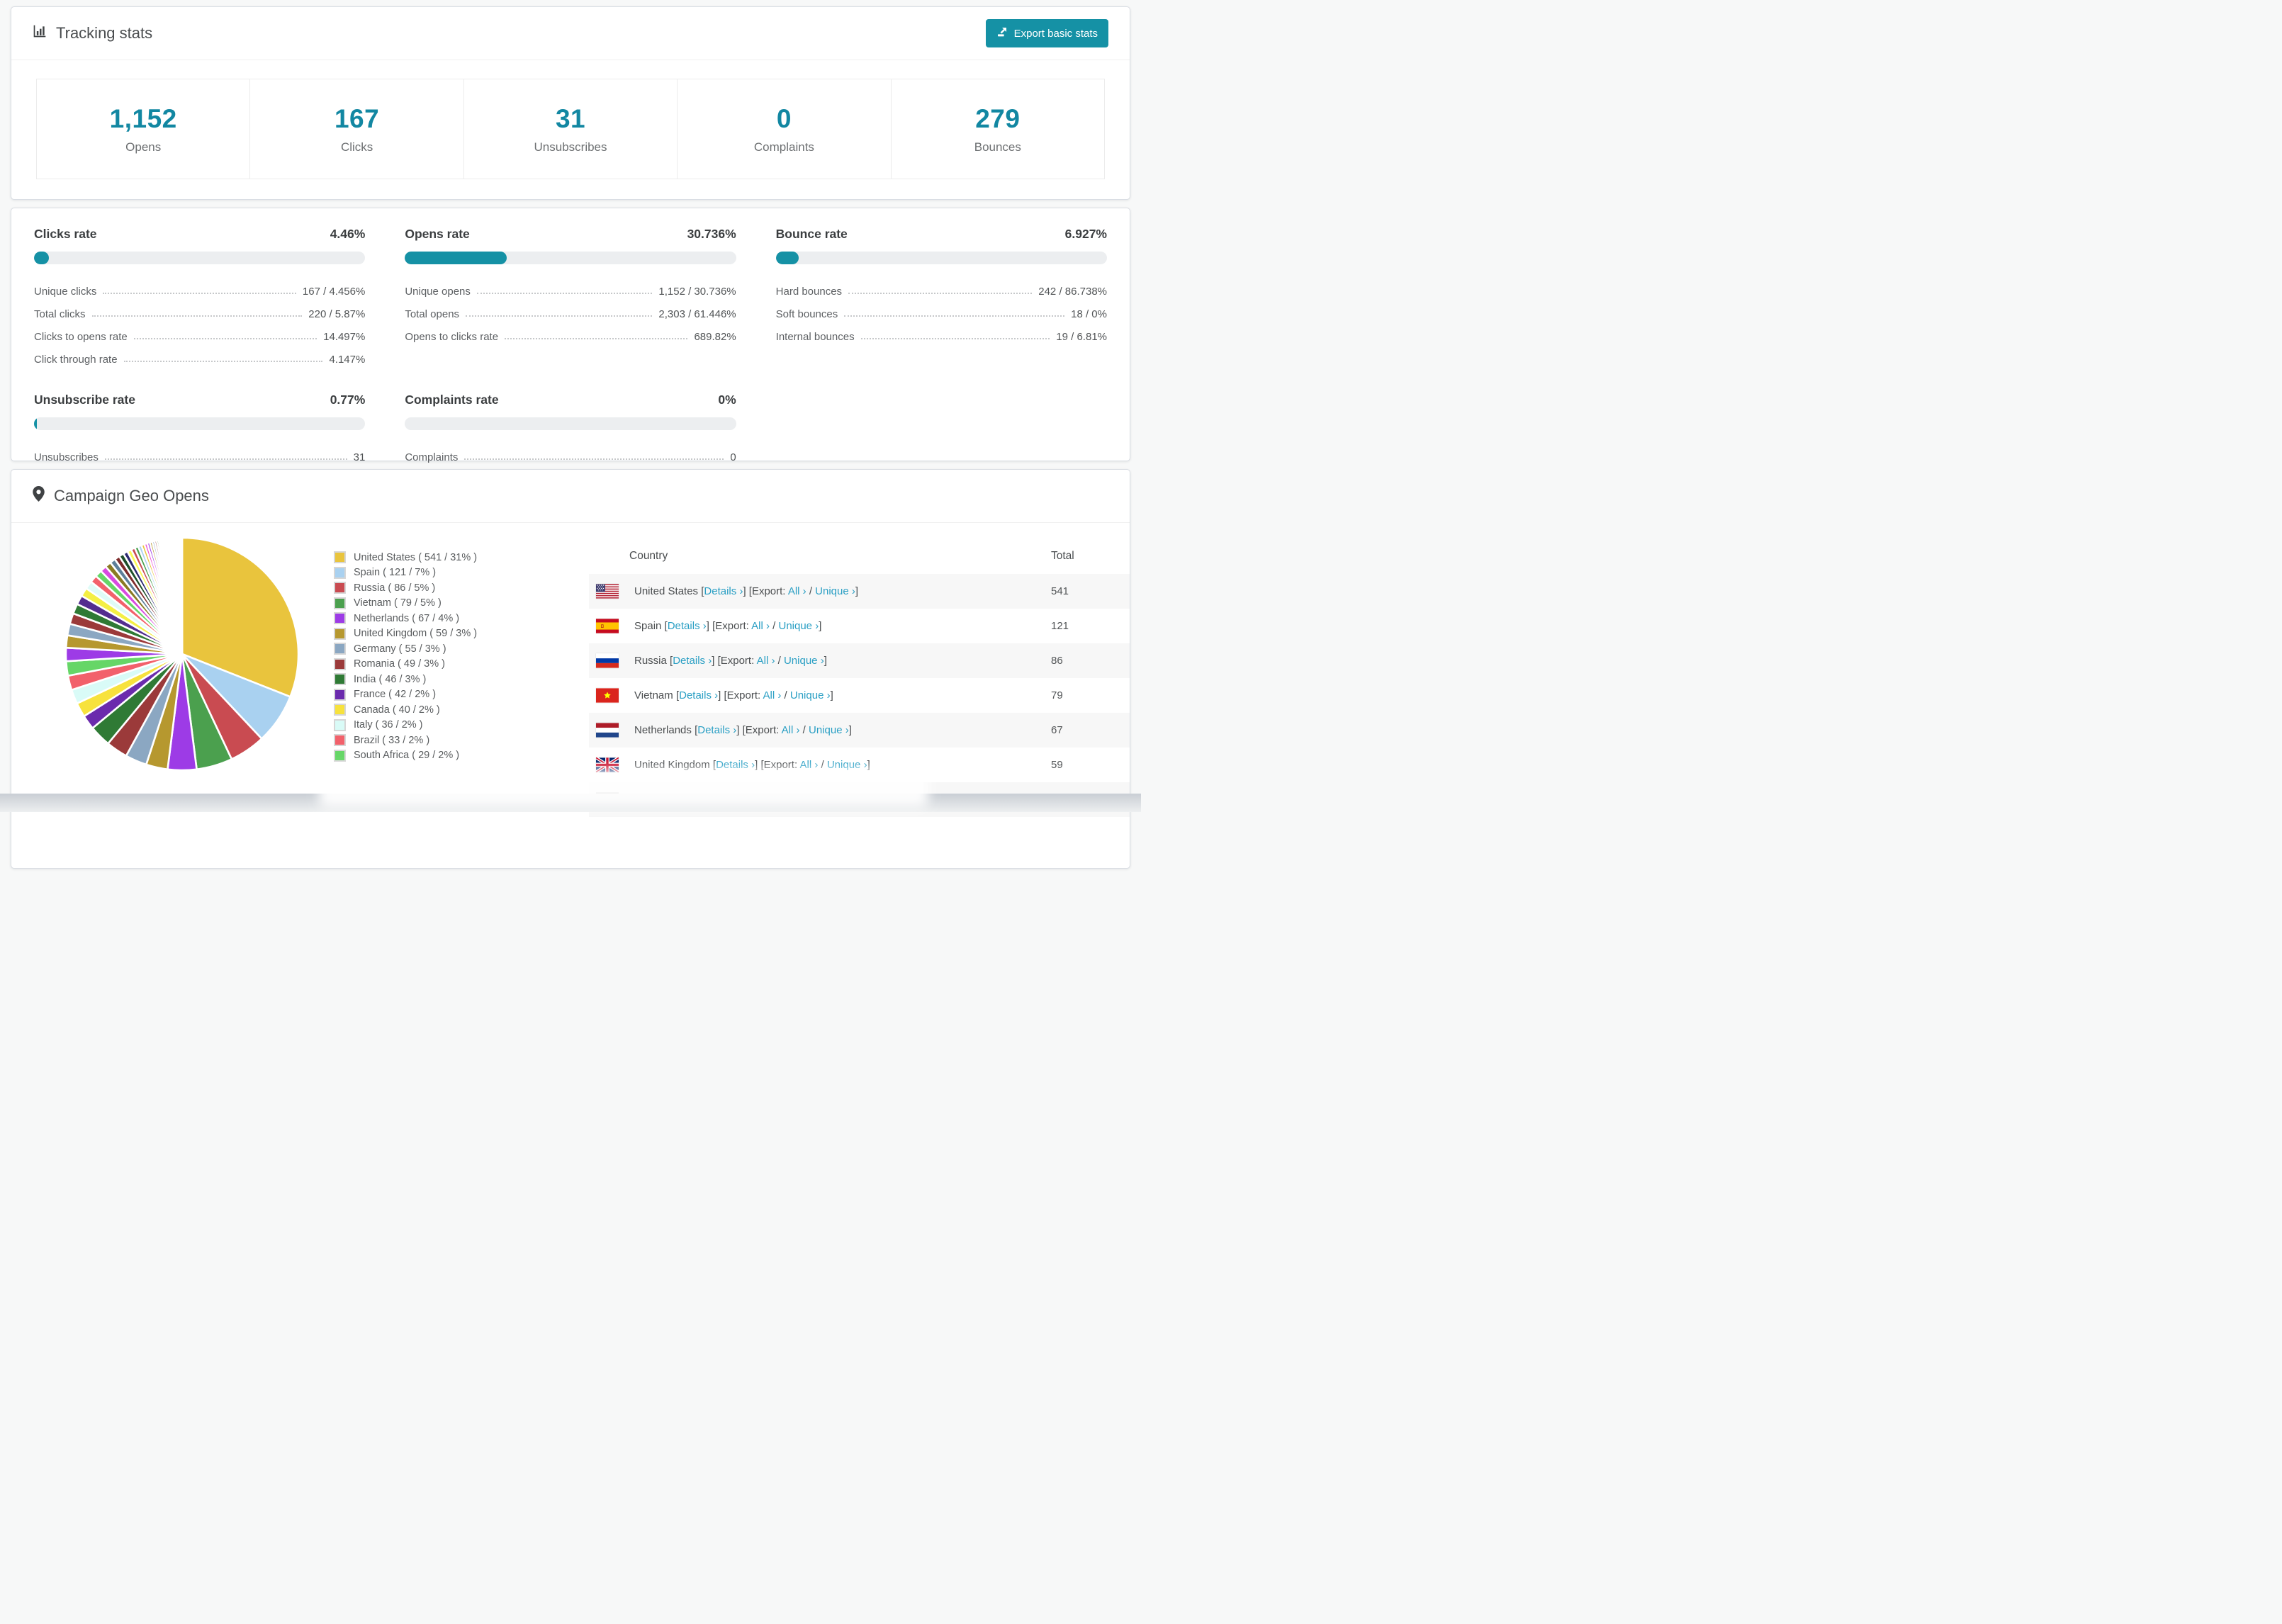  Describe the element at coordinates (711, 234) in the screenshot. I see `opens-rate-value: 30.736%` at that location.